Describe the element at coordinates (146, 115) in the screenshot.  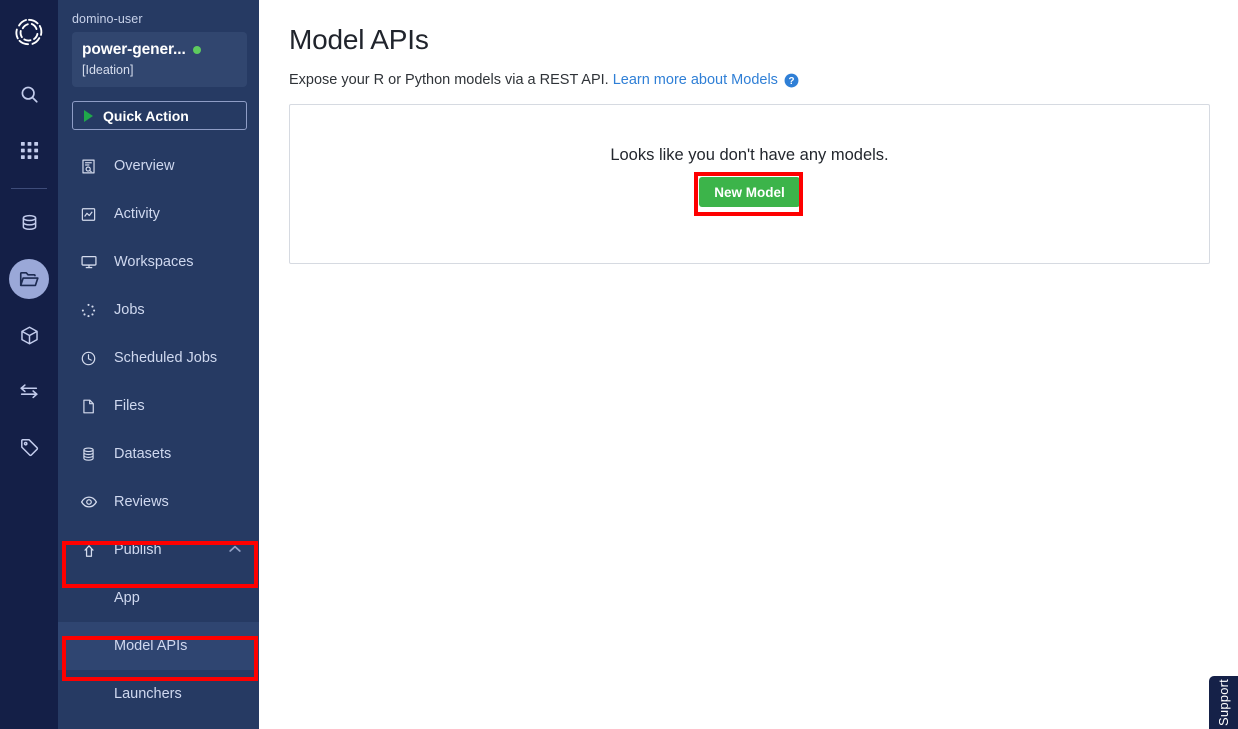
I see `quick-action-label: Quick Action` at that location.